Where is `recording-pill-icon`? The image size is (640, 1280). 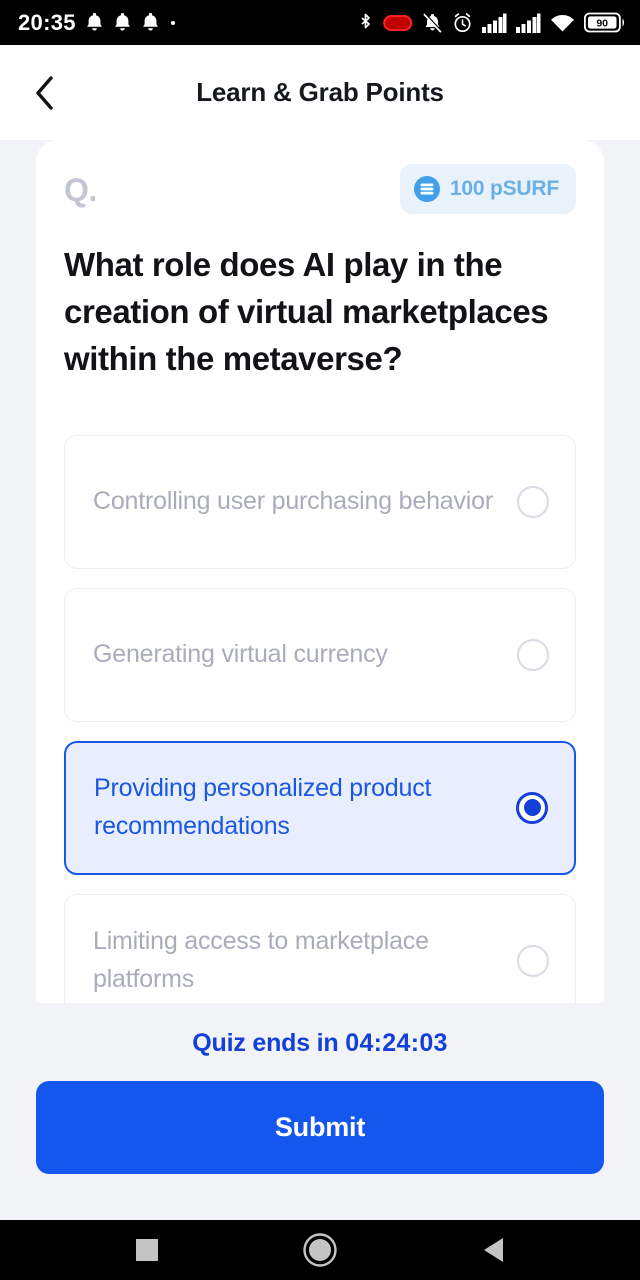
recording-pill-icon is located at coordinates (398, 22).